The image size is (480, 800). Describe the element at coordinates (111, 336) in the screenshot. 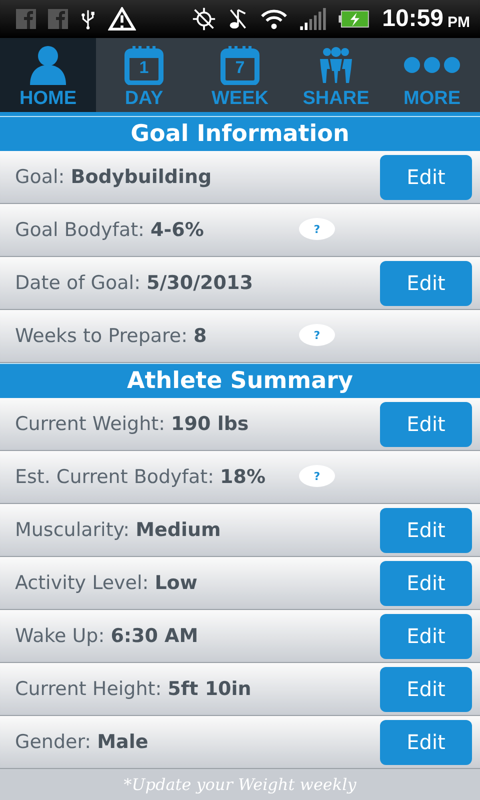

I see `field-label: Weeks to Prepare: 8` at that location.